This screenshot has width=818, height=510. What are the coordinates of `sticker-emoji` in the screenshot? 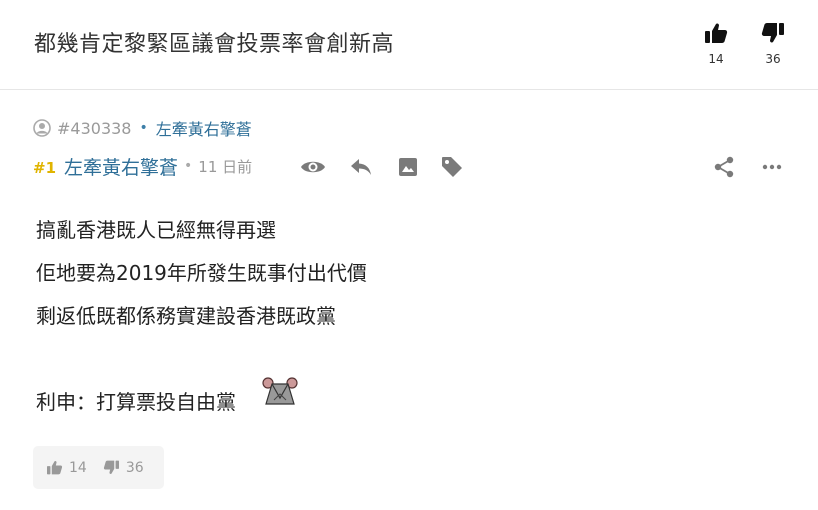 It's located at (280, 399).